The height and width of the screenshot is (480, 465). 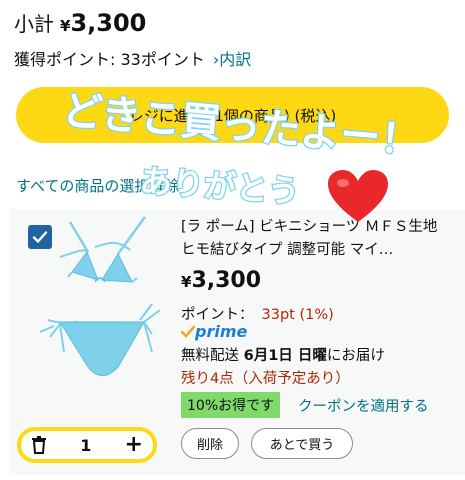 What do you see at coordinates (226, 280) in the screenshot?
I see `price-amount: 3,300` at bounding box center [226, 280].